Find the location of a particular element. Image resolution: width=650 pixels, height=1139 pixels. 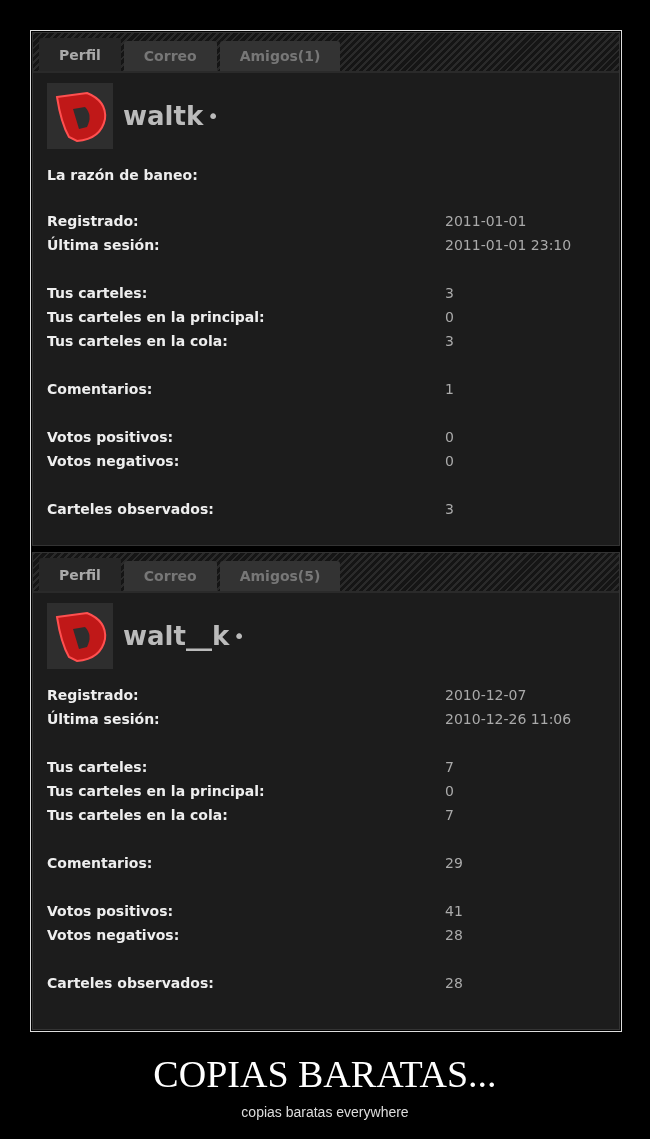

stat-value: 2010-12-26 11:06 is located at coordinates (508, 719).